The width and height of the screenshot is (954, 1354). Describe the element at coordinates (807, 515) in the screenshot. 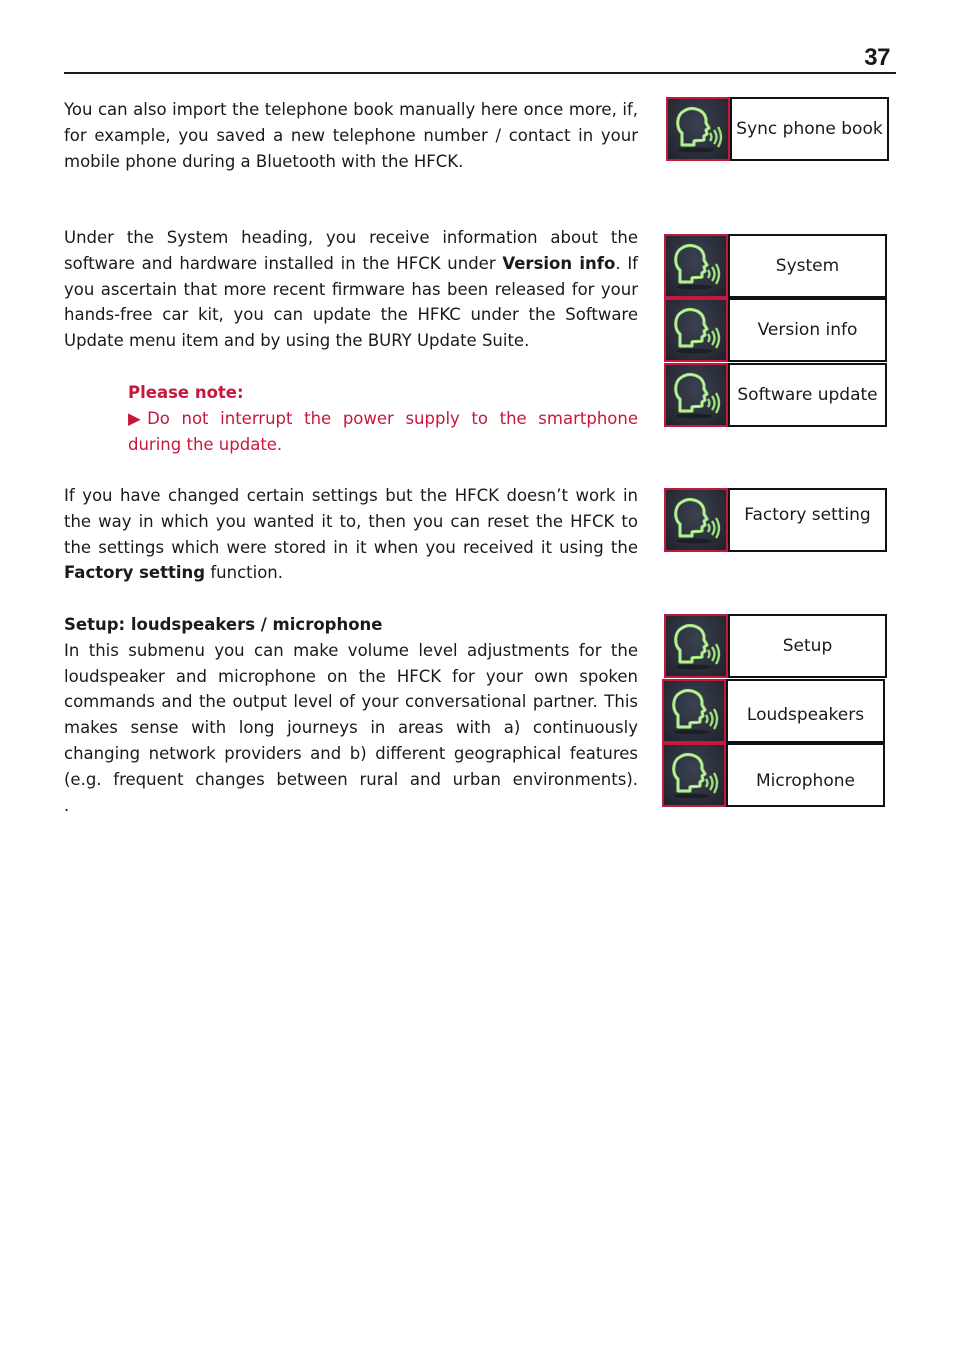

I see `menu-item-text: Factory setting` at that location.